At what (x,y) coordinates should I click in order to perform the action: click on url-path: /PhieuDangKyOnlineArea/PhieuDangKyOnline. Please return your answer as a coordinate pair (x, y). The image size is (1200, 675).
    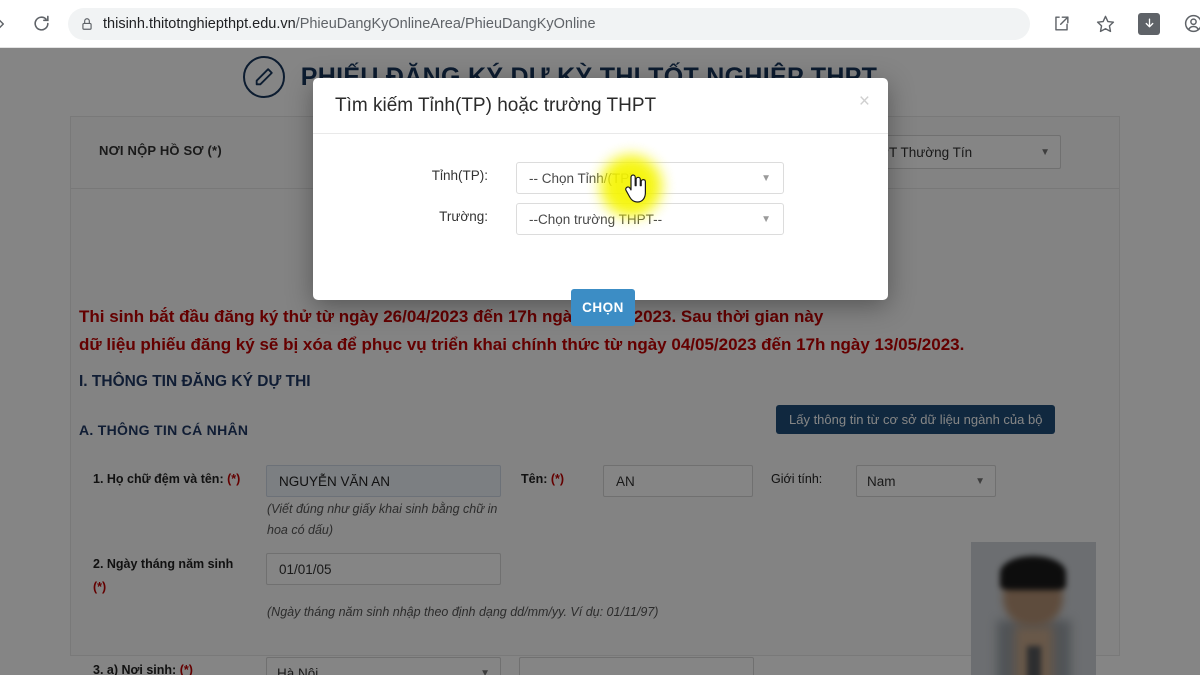
    Looking at the image, I should click on (445, 23).